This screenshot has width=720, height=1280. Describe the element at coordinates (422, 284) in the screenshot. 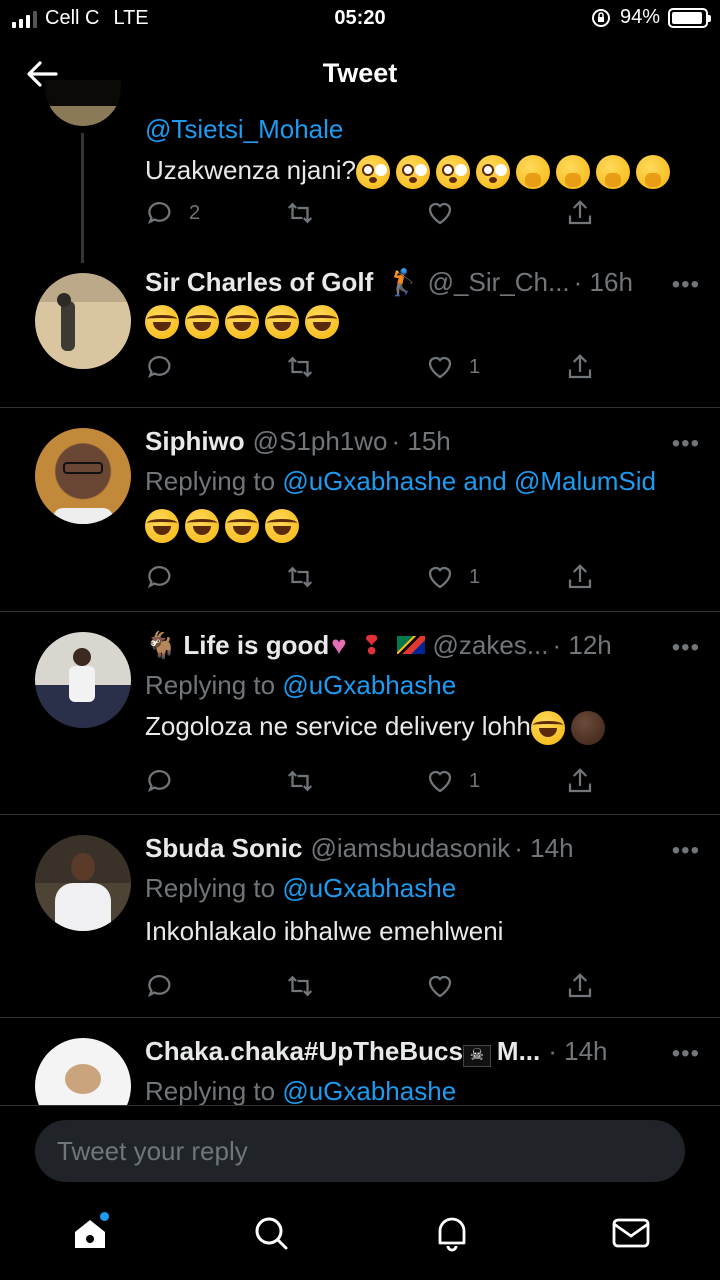

I see `tweet-header: Sir Charles of Golf 🏌 @_Sir_Ch... · 16h` at that location.